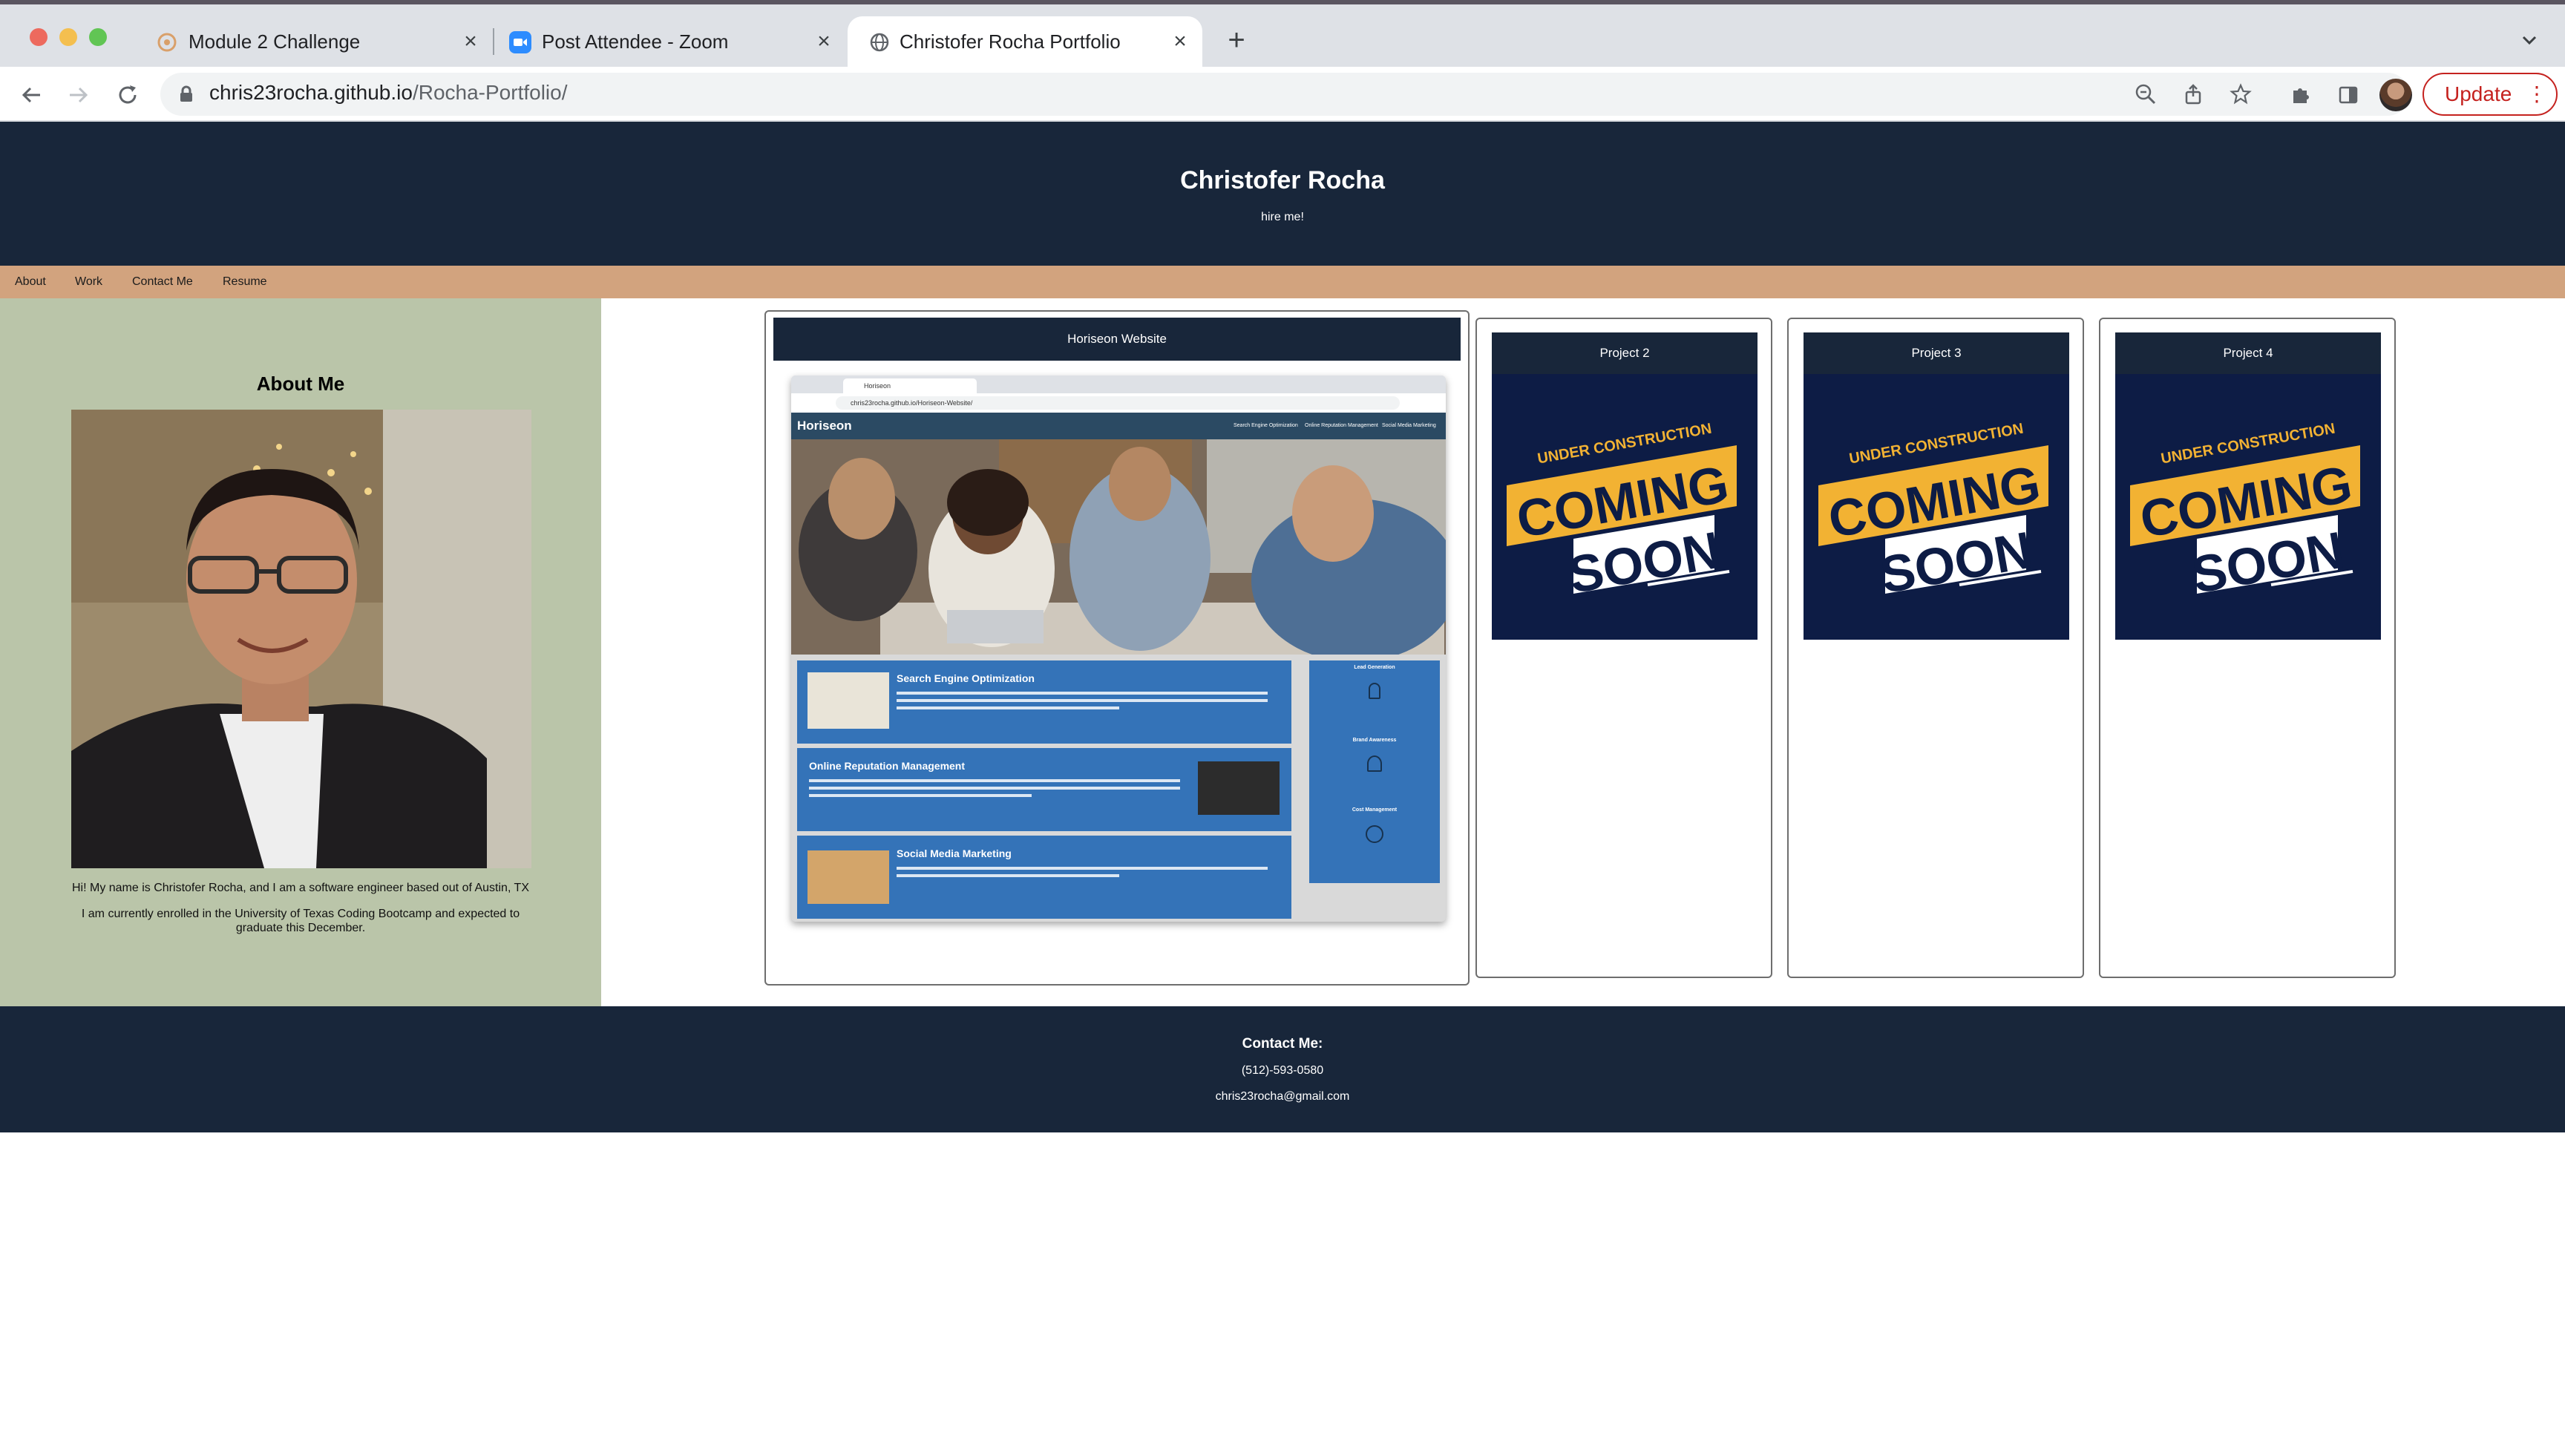 This screenshot has height=1456, width=2565. What do you see at coordinates (98, 37) in the screenshot?
I see `zoom-window-icon` at bounding box center [98, 37].